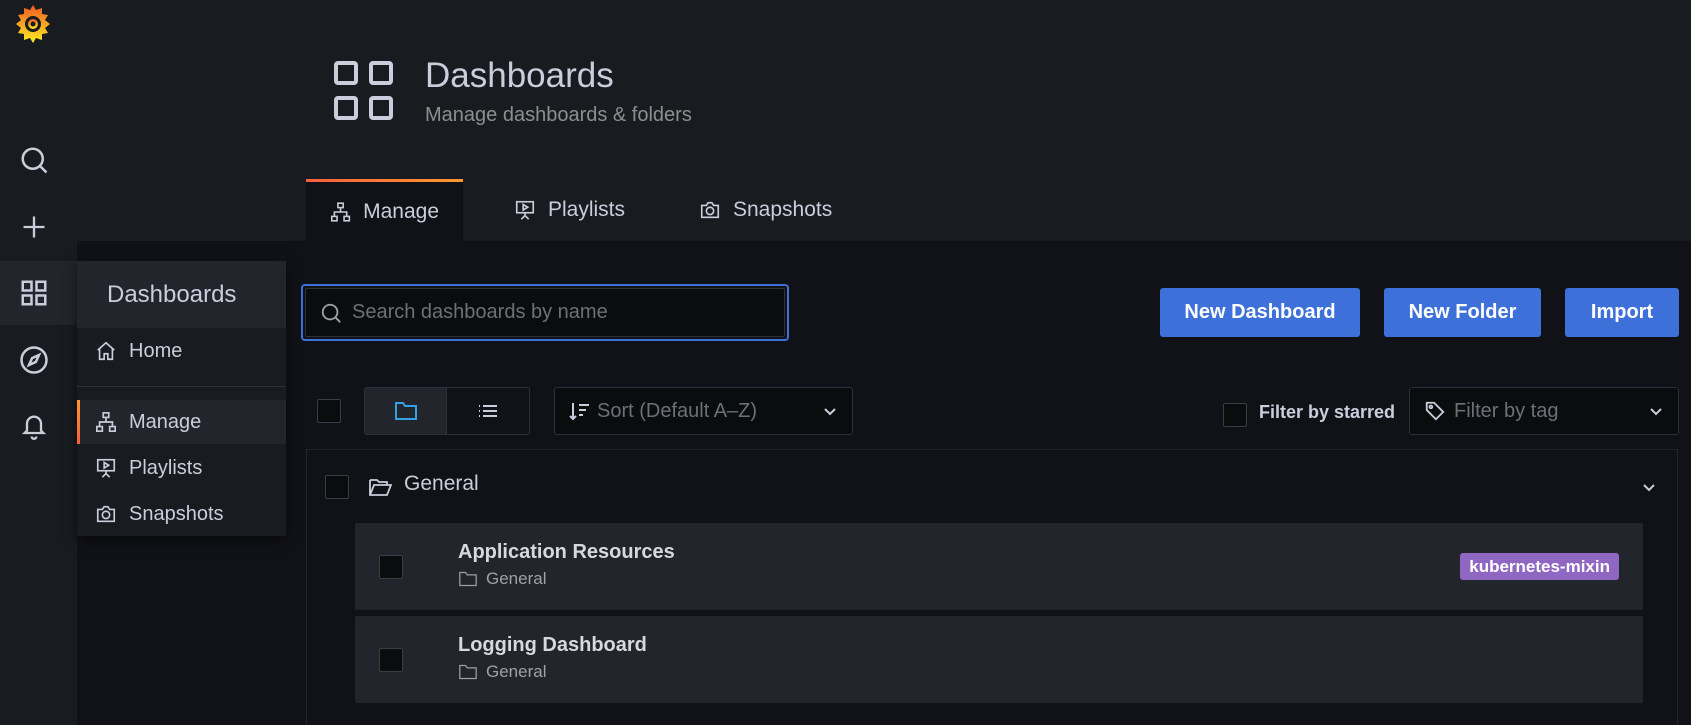 This screenshot has width=1691, height=725. Describe the element at coordinates (542, 312) in the screenshot. I see `search-input` at that location.